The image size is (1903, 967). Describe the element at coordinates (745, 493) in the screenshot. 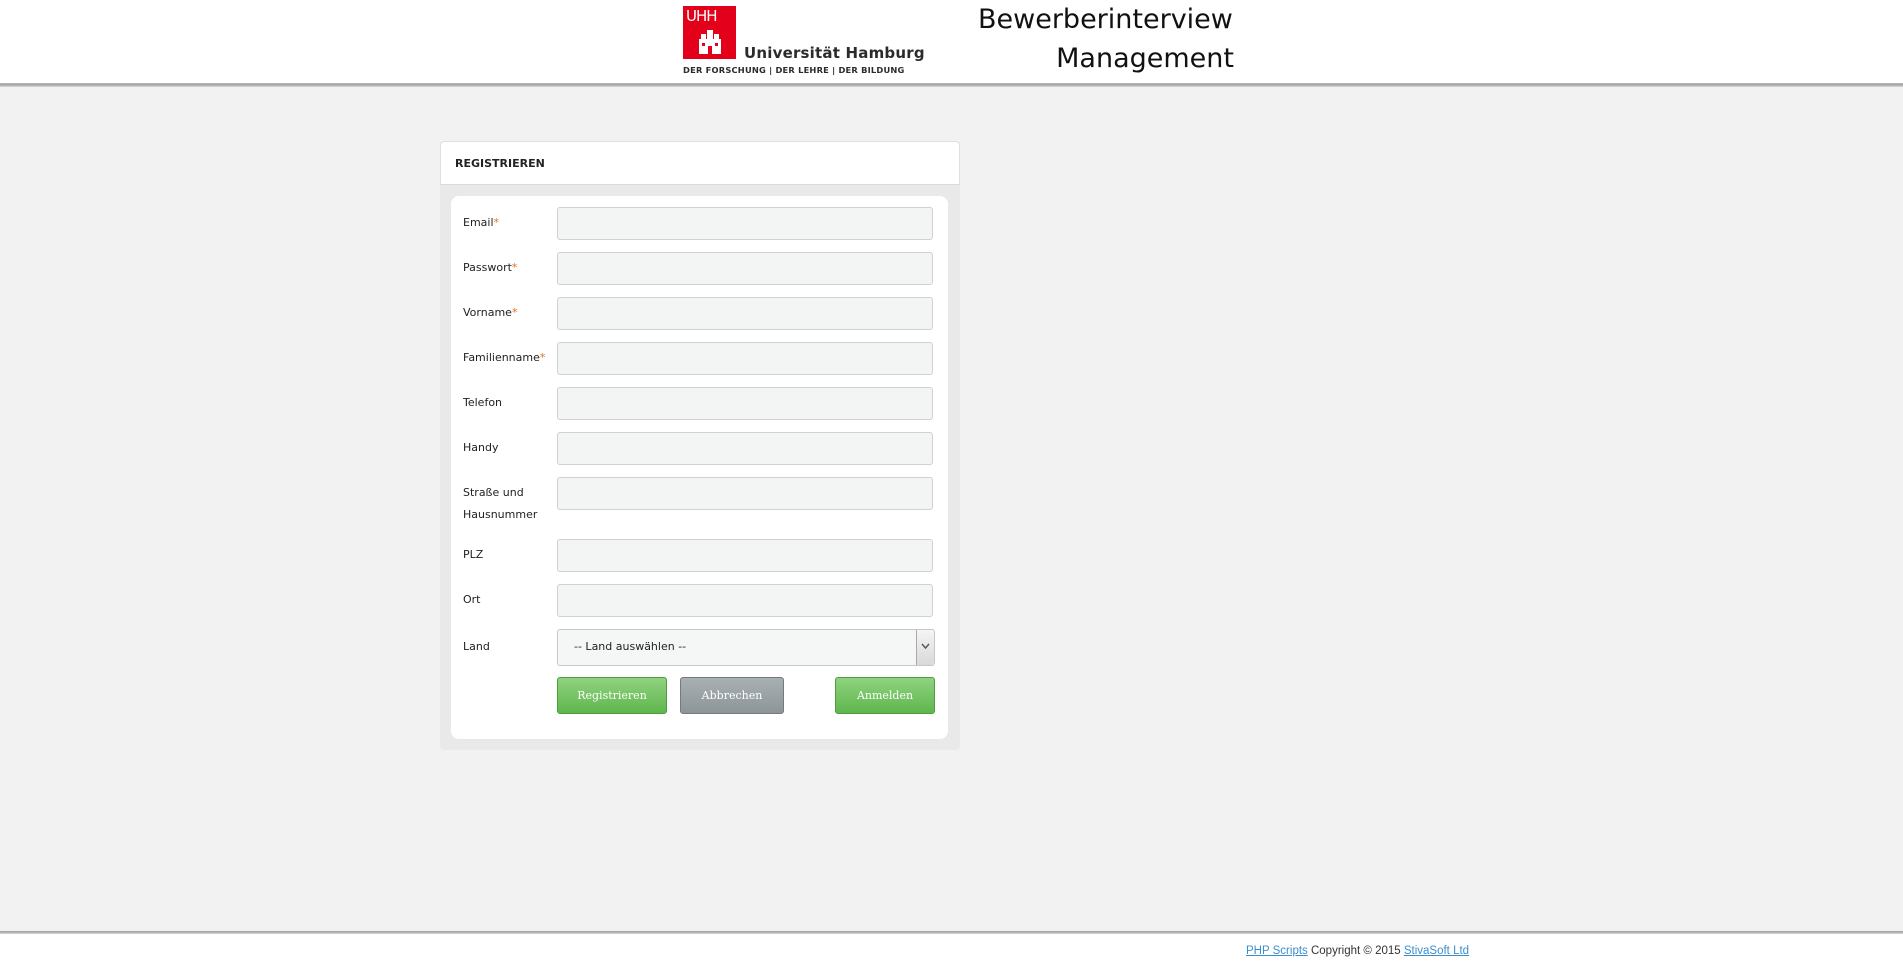

I see `street-field` at that location.